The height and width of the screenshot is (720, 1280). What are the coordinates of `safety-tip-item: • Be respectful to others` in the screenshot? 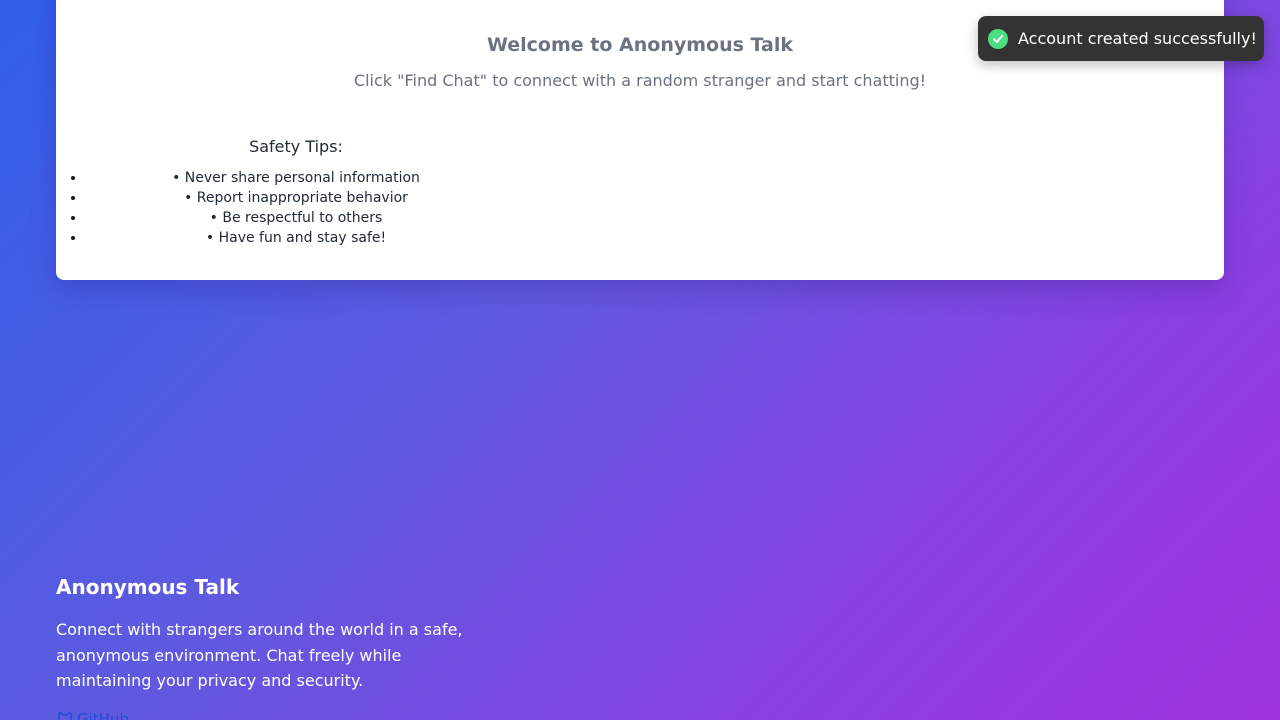 It's located at (296, 218).